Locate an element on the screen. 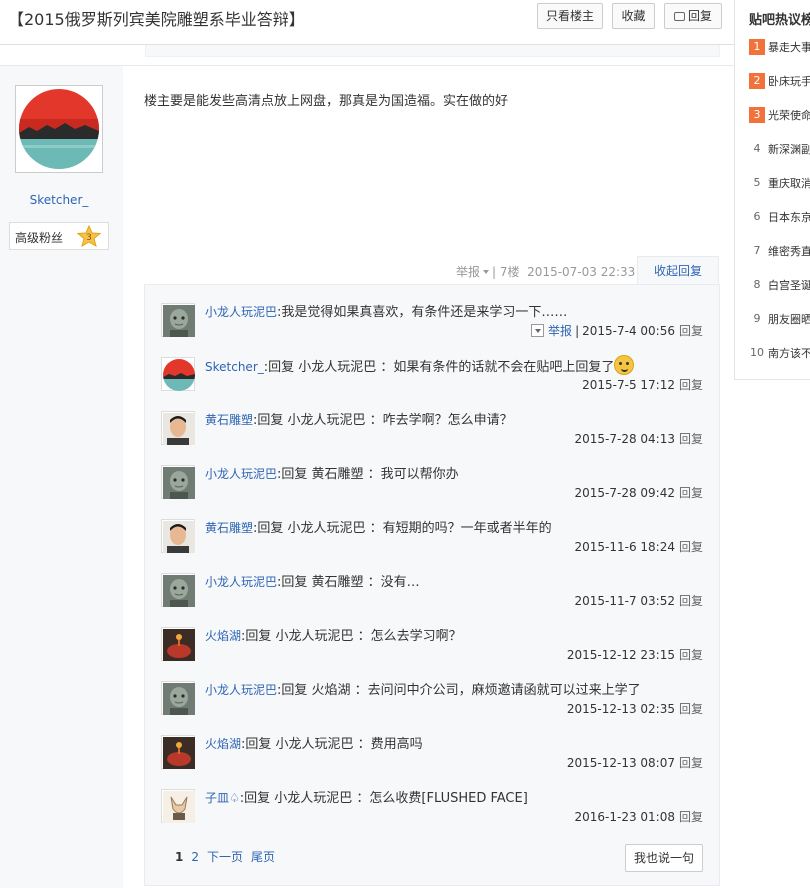 The image size is (810, 888). hot-topic-rank: 9 is located at coordinates (757, 318).